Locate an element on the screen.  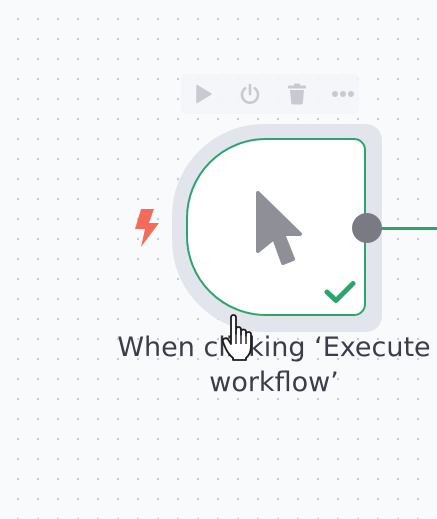
node-label-line2: workflow’ is located at coordinates (274, 382).